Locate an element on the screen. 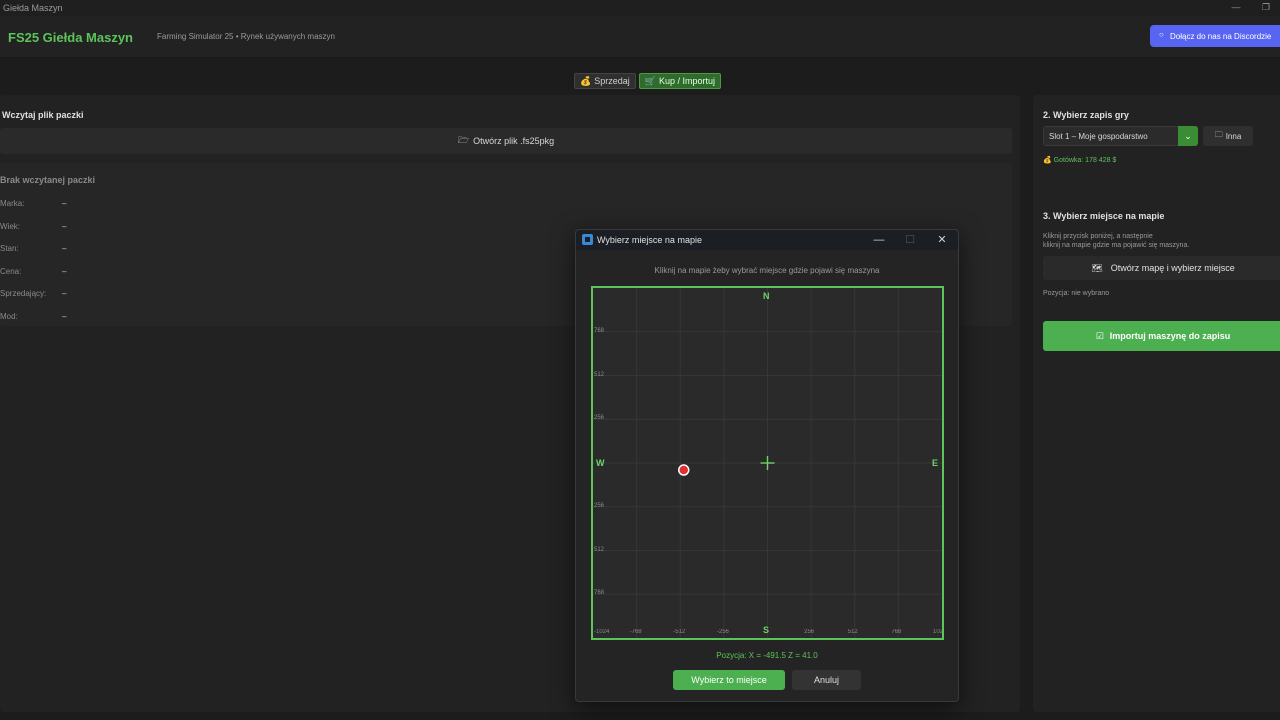  map-icon: 🗺 is located at coordinates (1097, 267).